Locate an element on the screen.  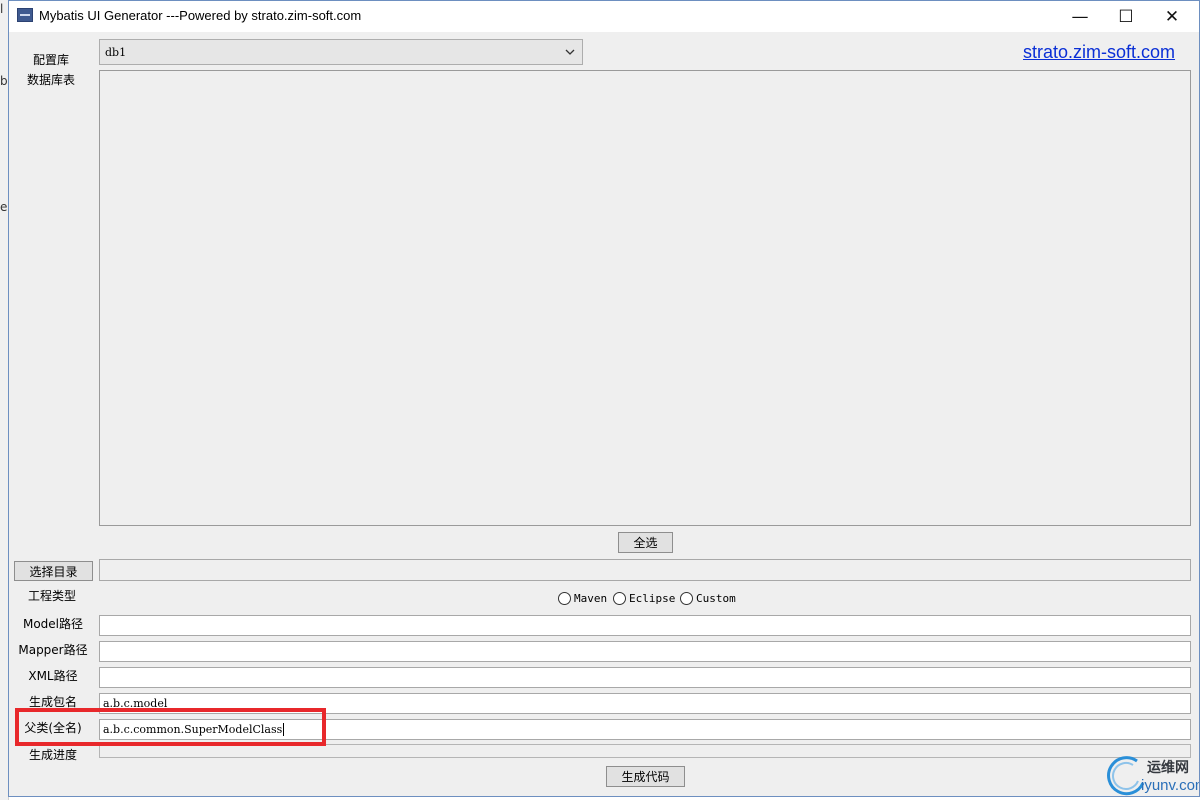
maximize-icon: ☐ is located at coordinates (1126, 16).